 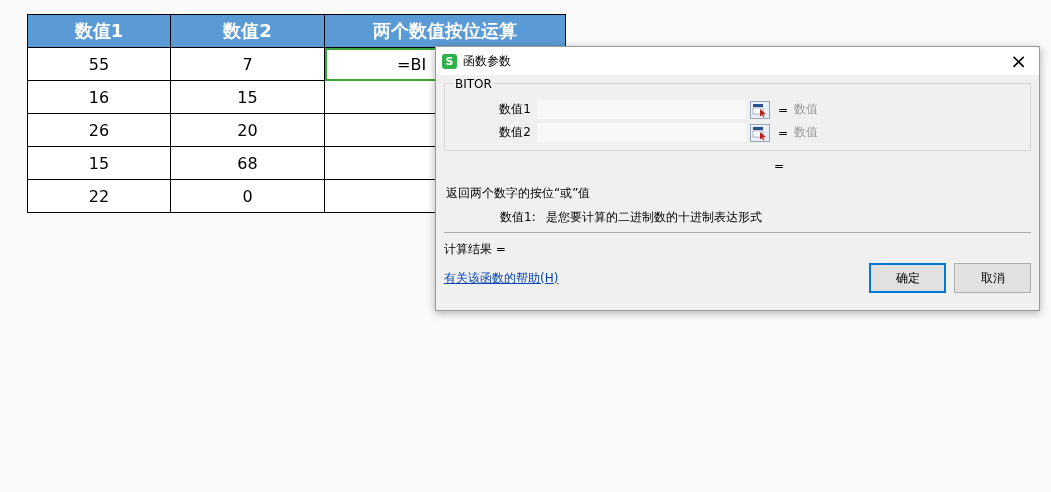 I want to click on result-label: 计算结果 =, so click(x=475, y=249).